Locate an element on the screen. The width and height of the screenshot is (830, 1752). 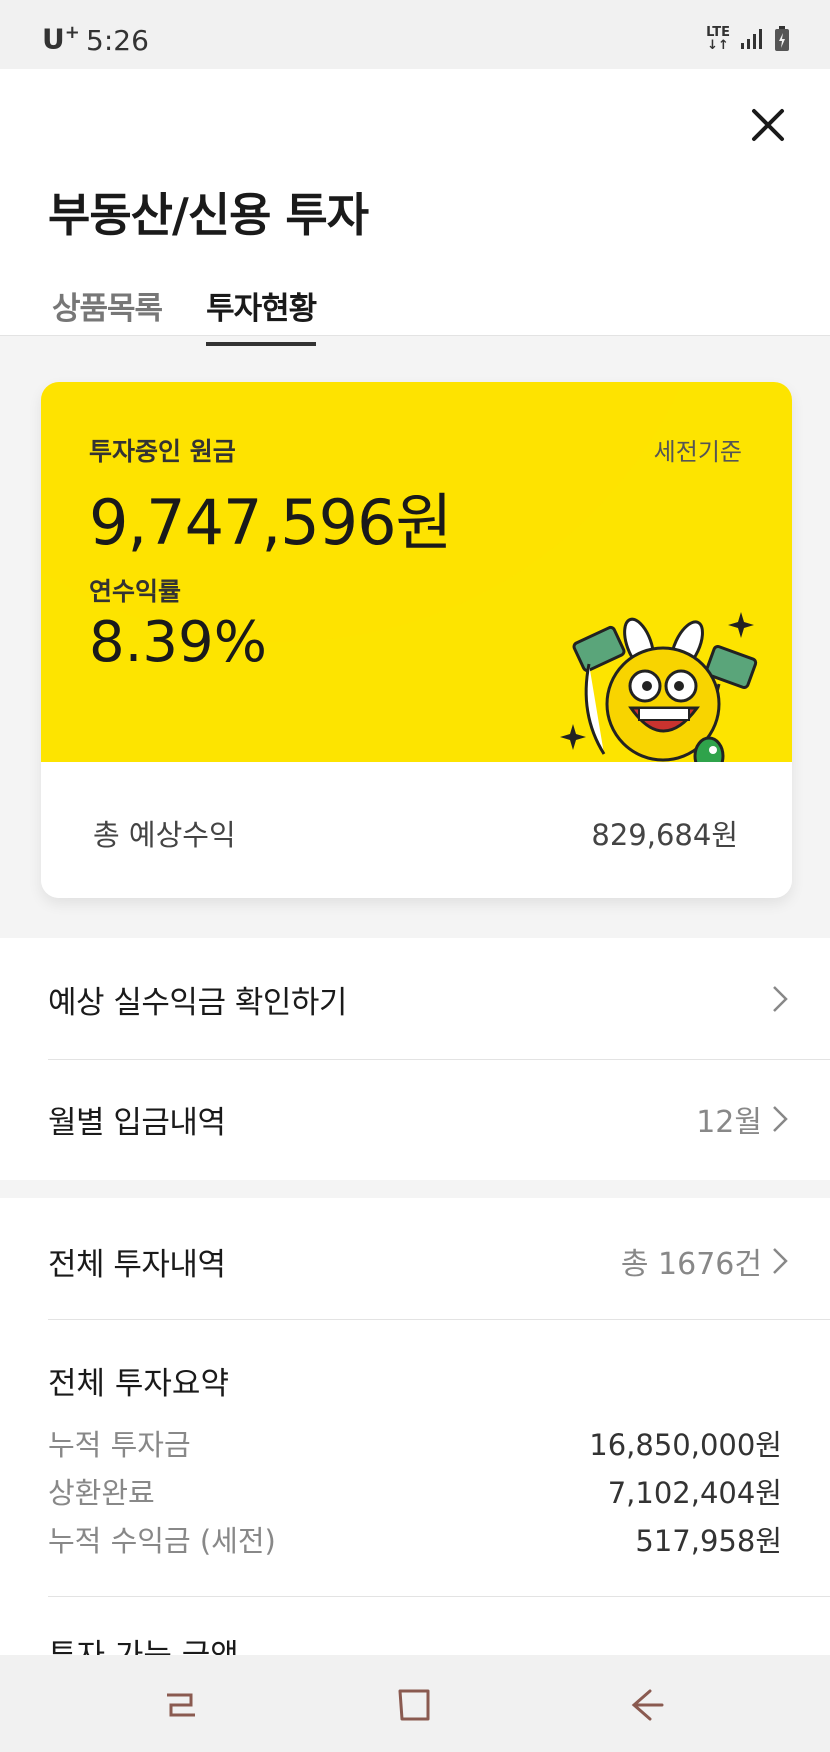
all-investments-right: 총 1676건 is located at coordinates (704, 1261).